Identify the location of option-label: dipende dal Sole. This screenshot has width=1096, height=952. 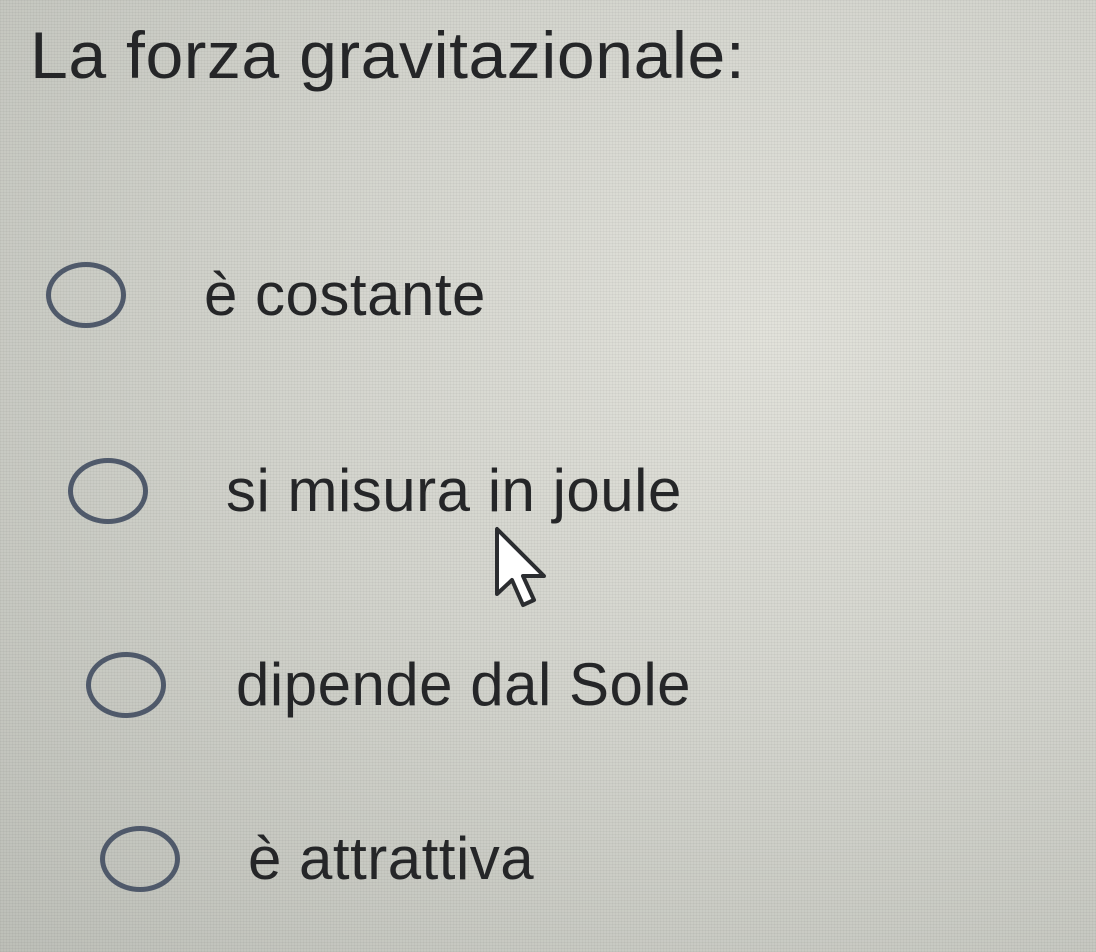
(464, 684).